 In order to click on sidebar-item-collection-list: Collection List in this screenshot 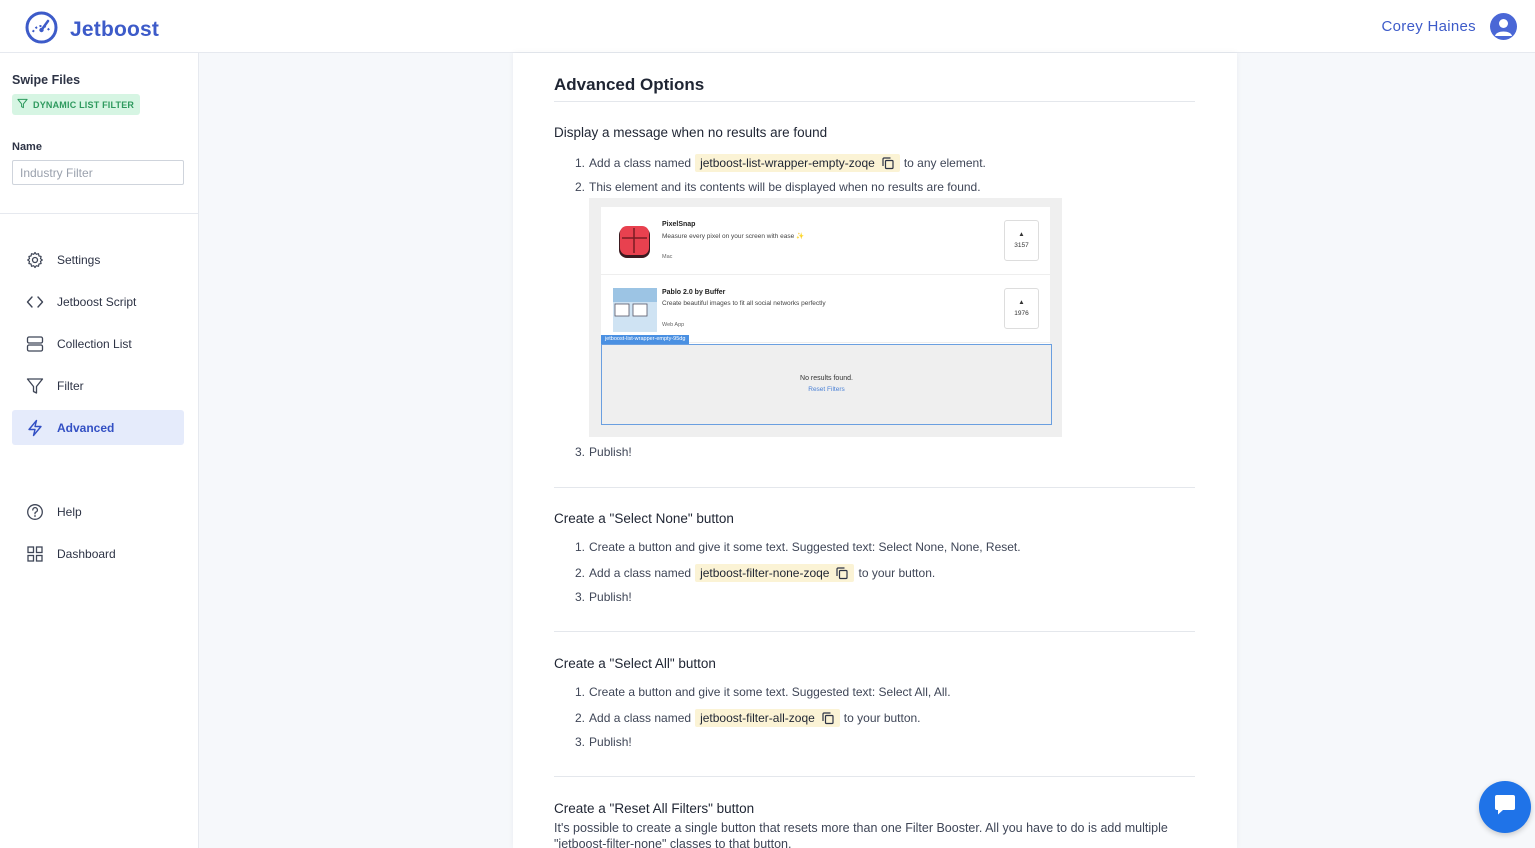, I will do `click(98, 343)`.